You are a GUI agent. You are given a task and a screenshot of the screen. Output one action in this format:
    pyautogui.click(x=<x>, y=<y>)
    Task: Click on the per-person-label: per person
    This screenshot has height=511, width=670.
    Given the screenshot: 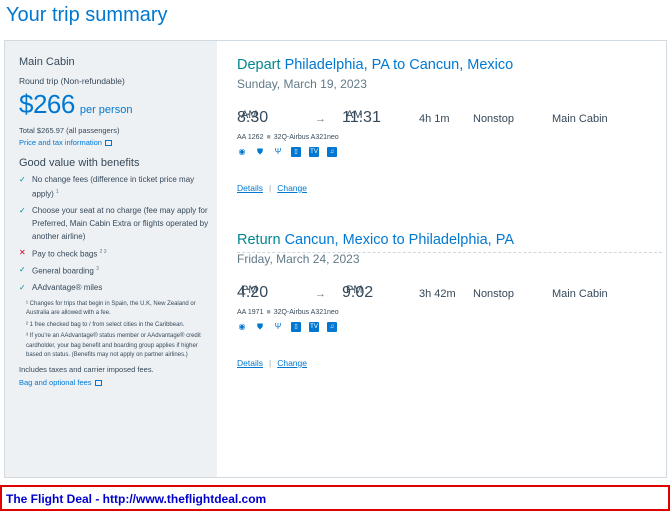 What is the action you would take?
    pyautogui.click(x=106, y=110)
    